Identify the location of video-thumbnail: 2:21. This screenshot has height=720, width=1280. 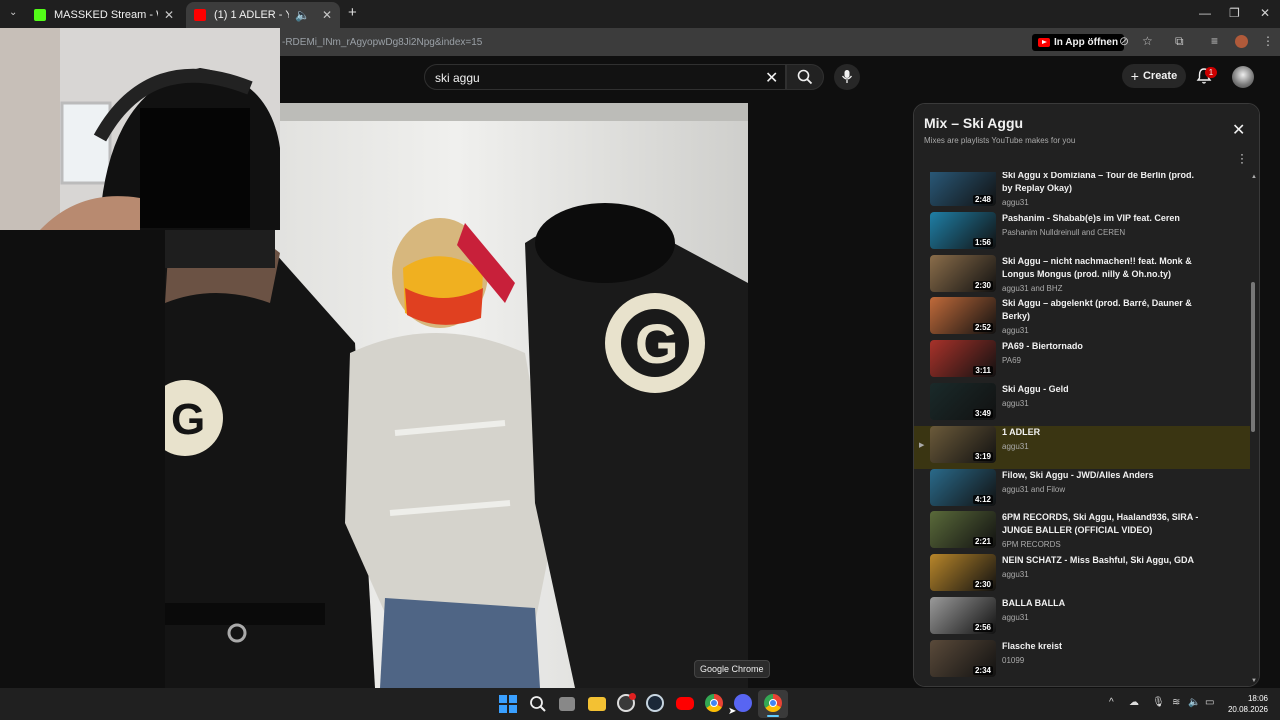
(963, 530).